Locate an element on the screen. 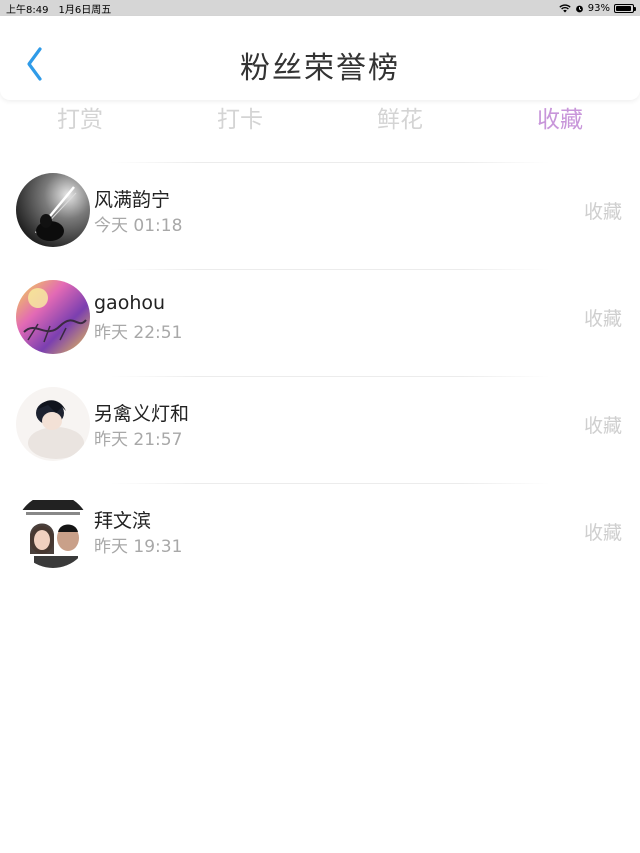 The image size is (640, 853). battery-icon is located at coordinates (625, 8).